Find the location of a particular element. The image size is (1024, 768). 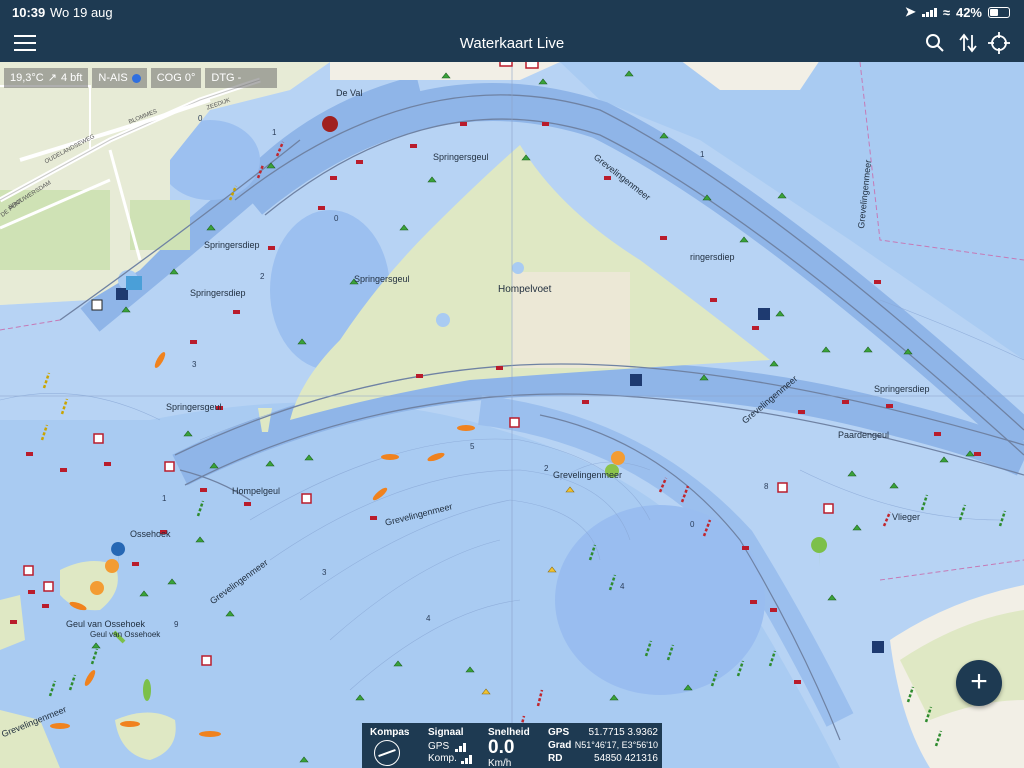

location-arrow-icon: ➤ is located at coordinates (910, 11).